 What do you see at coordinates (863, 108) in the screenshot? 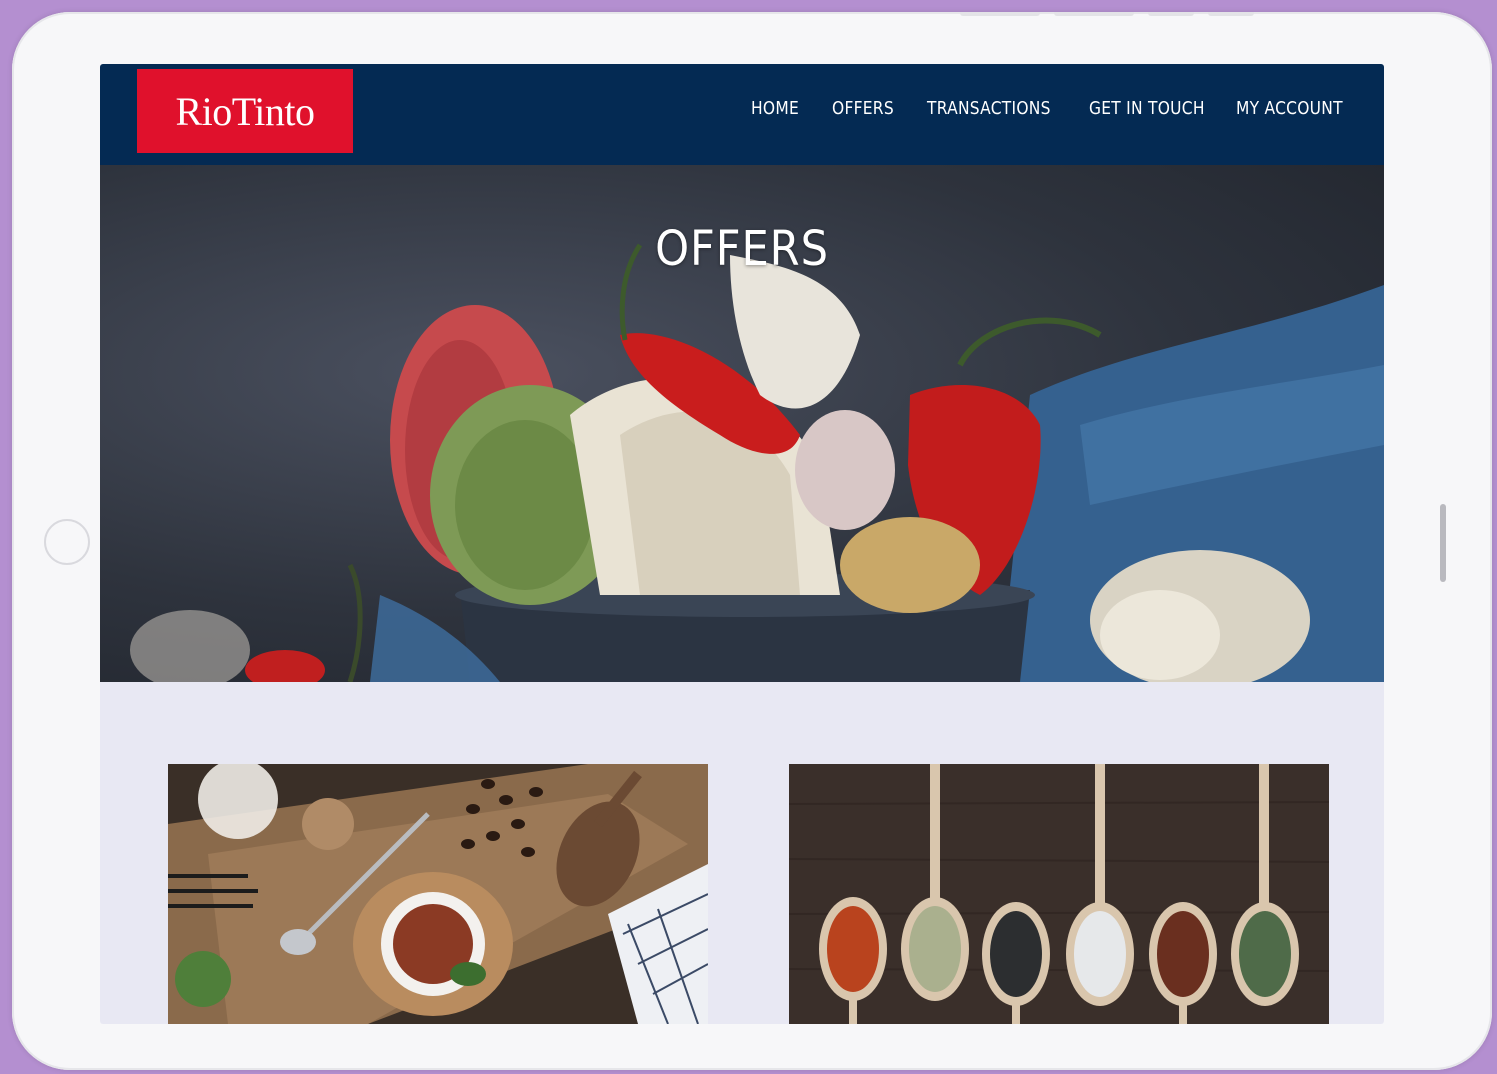
I see `nav-item-offers: OFFERS` at bounding box center [863, 108].